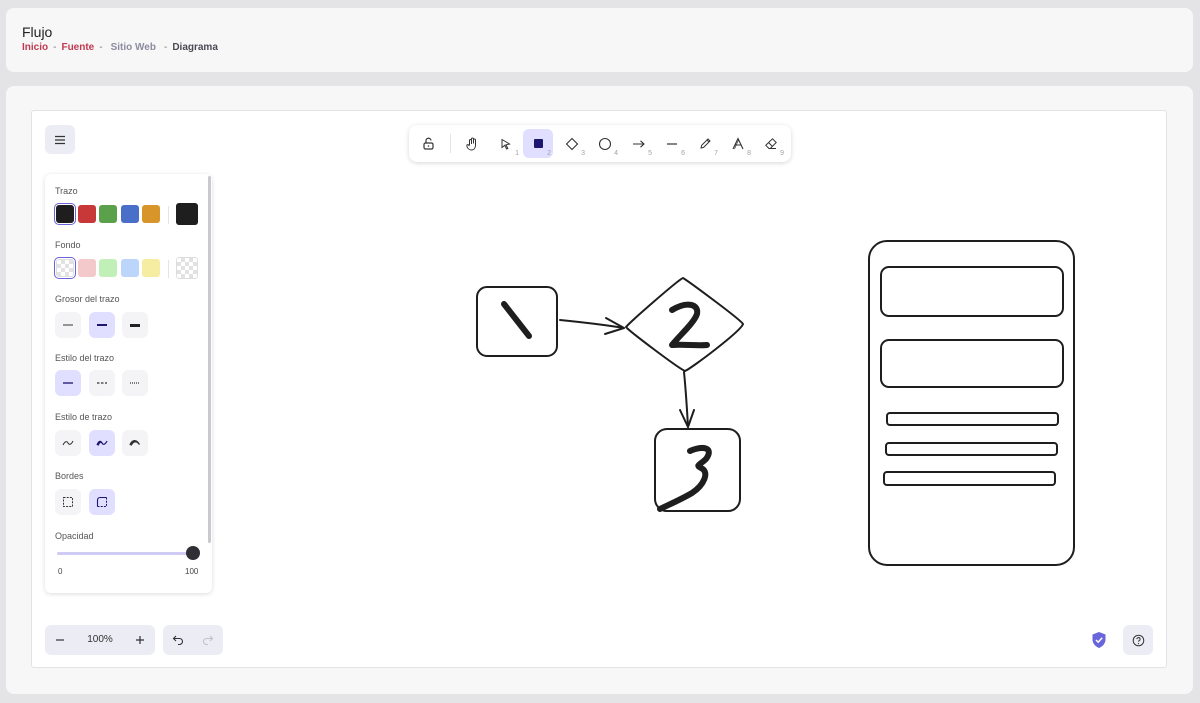 The width and height of the screenshot is (1200, 703). I want to click on extra-bold-line-icon, so click(135, 325).